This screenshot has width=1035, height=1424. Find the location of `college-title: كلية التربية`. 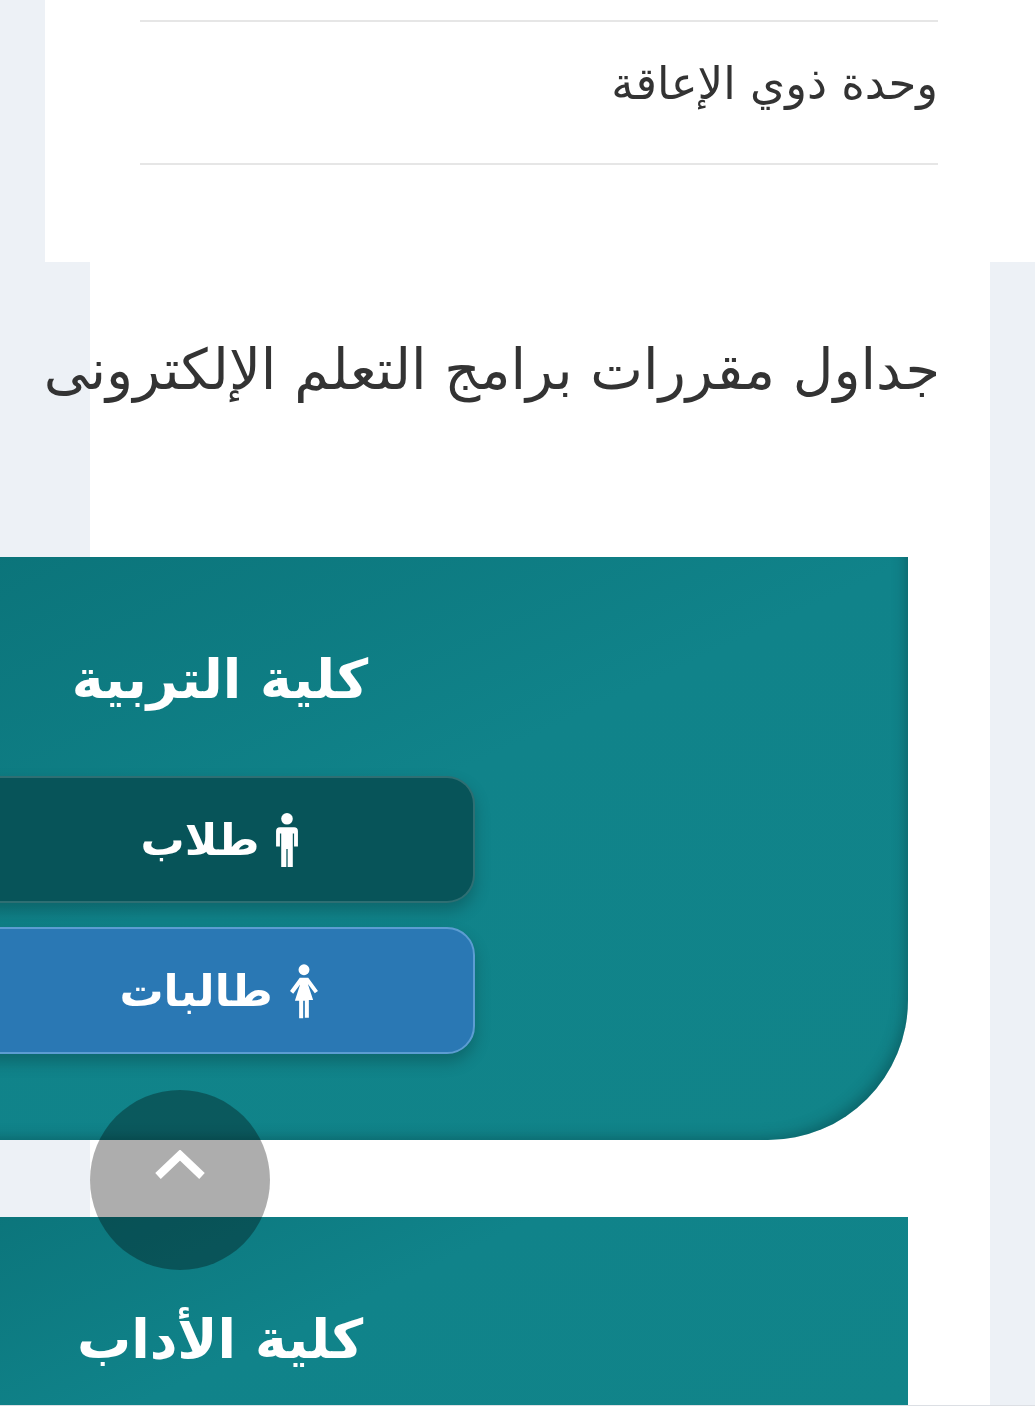

college-title: كلية التربية is located at coordinates (220, 679).